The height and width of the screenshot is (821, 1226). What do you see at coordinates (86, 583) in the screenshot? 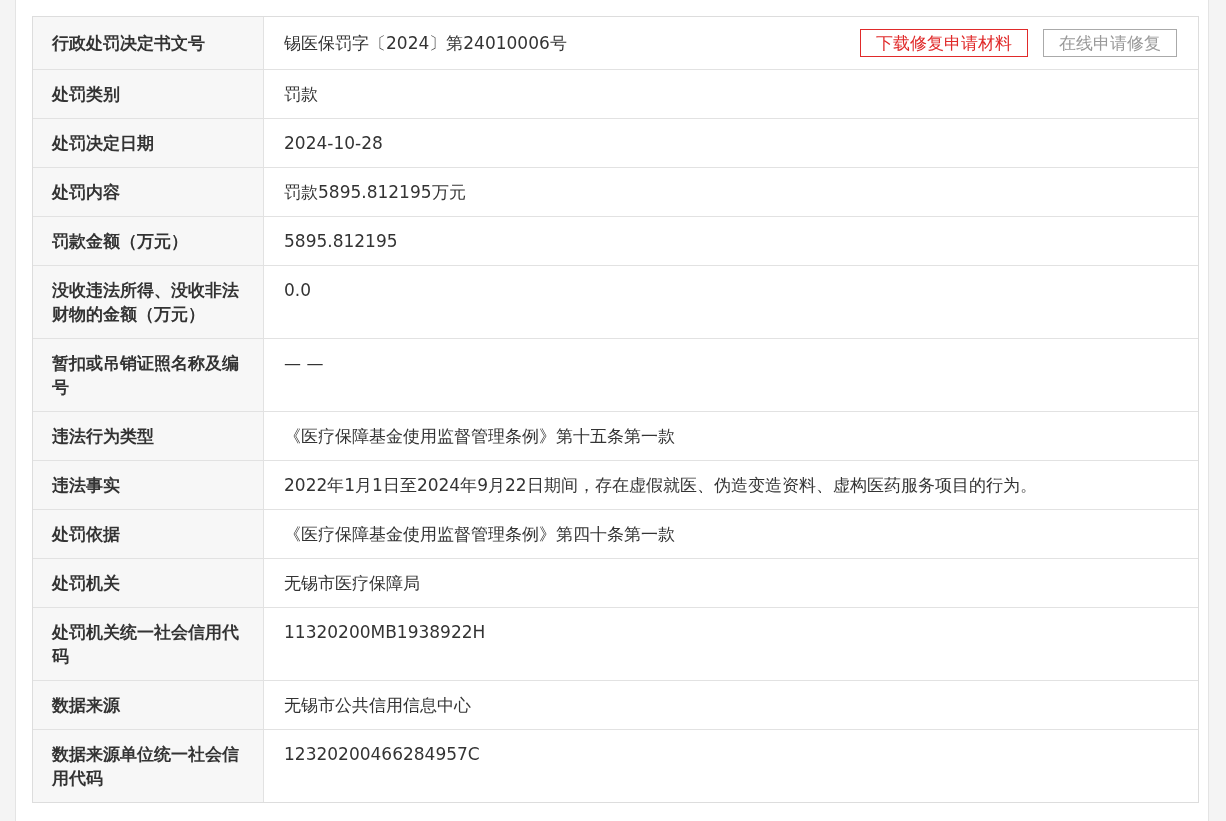
I see `field-label: 处罚机关` at bounding box center [86, 583].